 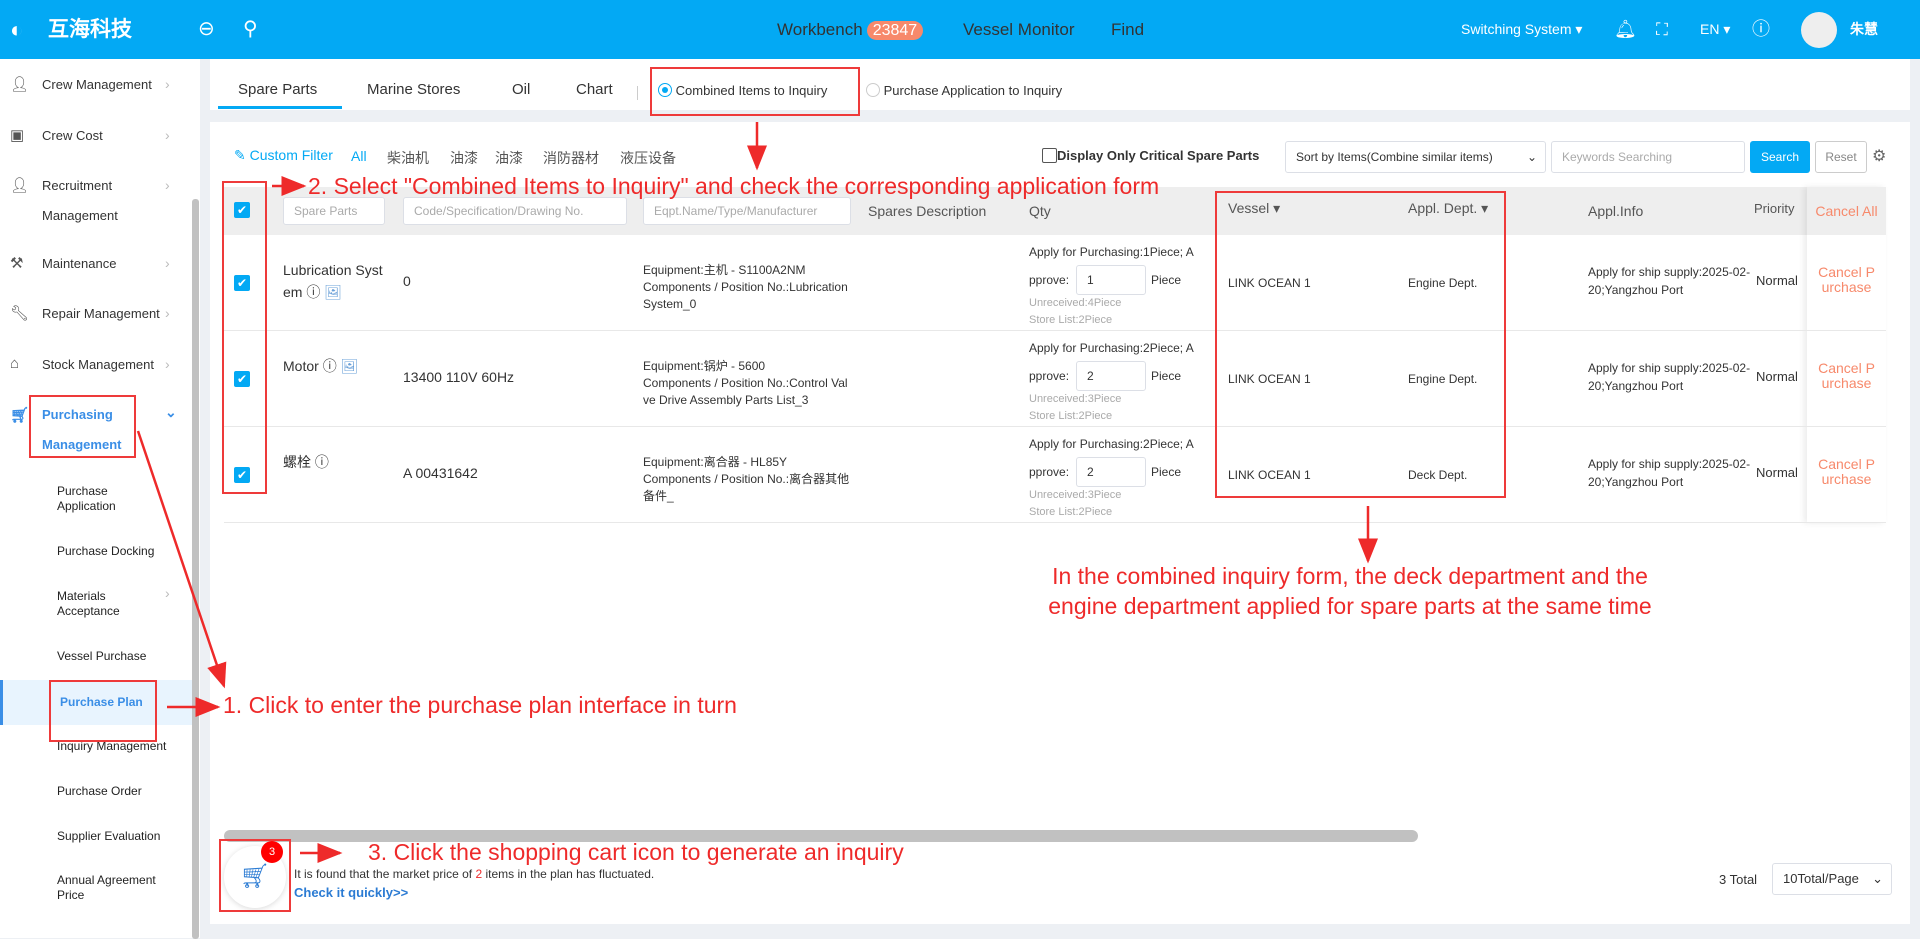 I want to click on subitem-label: Application, so click(x=86, y=506).